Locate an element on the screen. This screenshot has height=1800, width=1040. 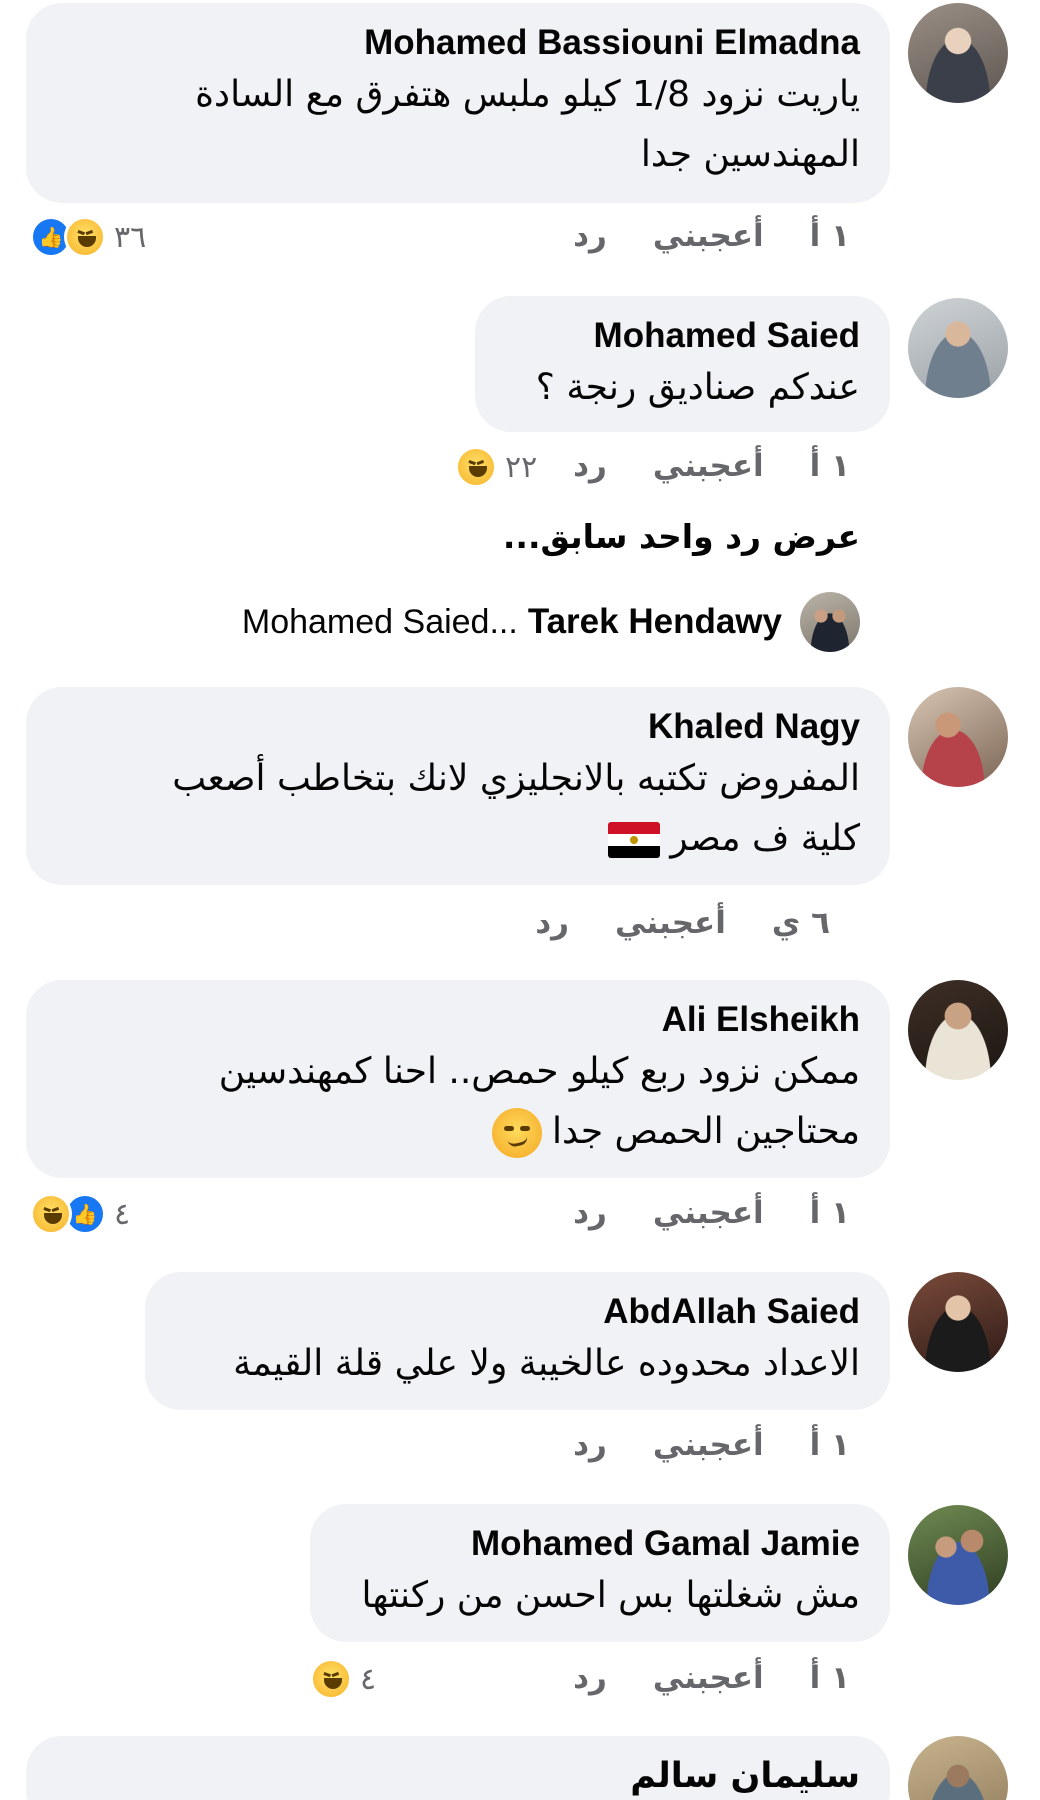
comment-author: Ali Elsheikh is located at coordinates (459, 1020).